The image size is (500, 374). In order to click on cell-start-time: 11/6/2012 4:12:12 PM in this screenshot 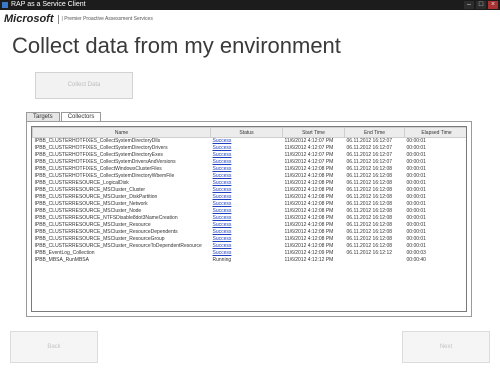, I will do `click(309, 260)`.